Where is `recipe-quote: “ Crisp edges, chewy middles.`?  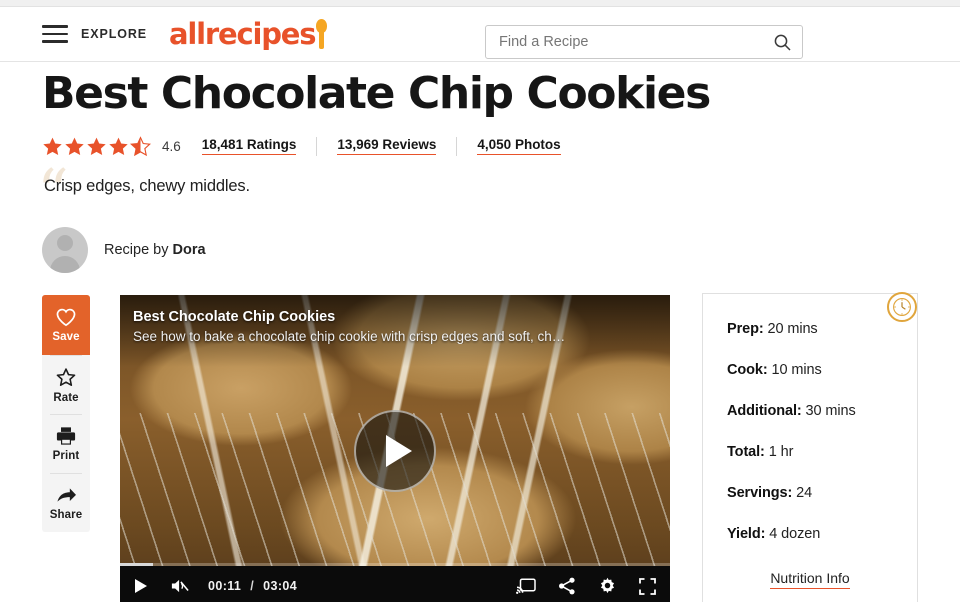 recipe-quote: “ Crisp edges, chewy middles. is located at coordinates (498, 192).